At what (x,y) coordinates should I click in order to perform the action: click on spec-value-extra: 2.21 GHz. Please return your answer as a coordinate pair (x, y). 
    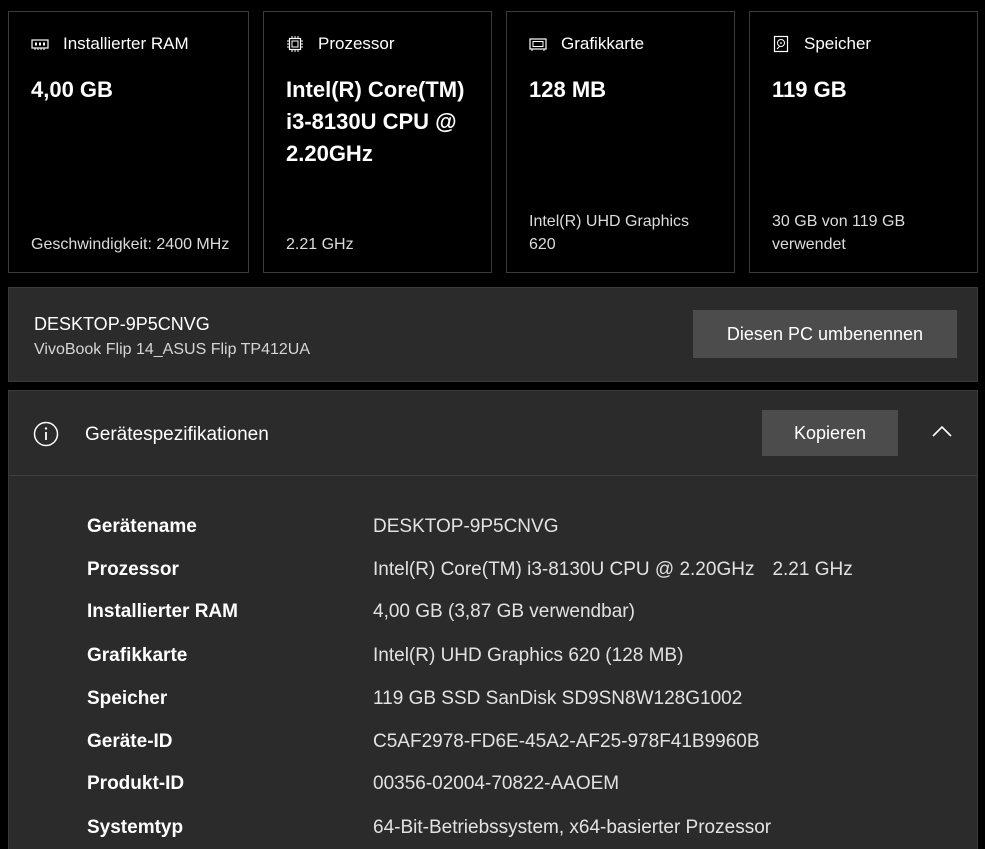
    Looking at the image, I should click on (812, 569).